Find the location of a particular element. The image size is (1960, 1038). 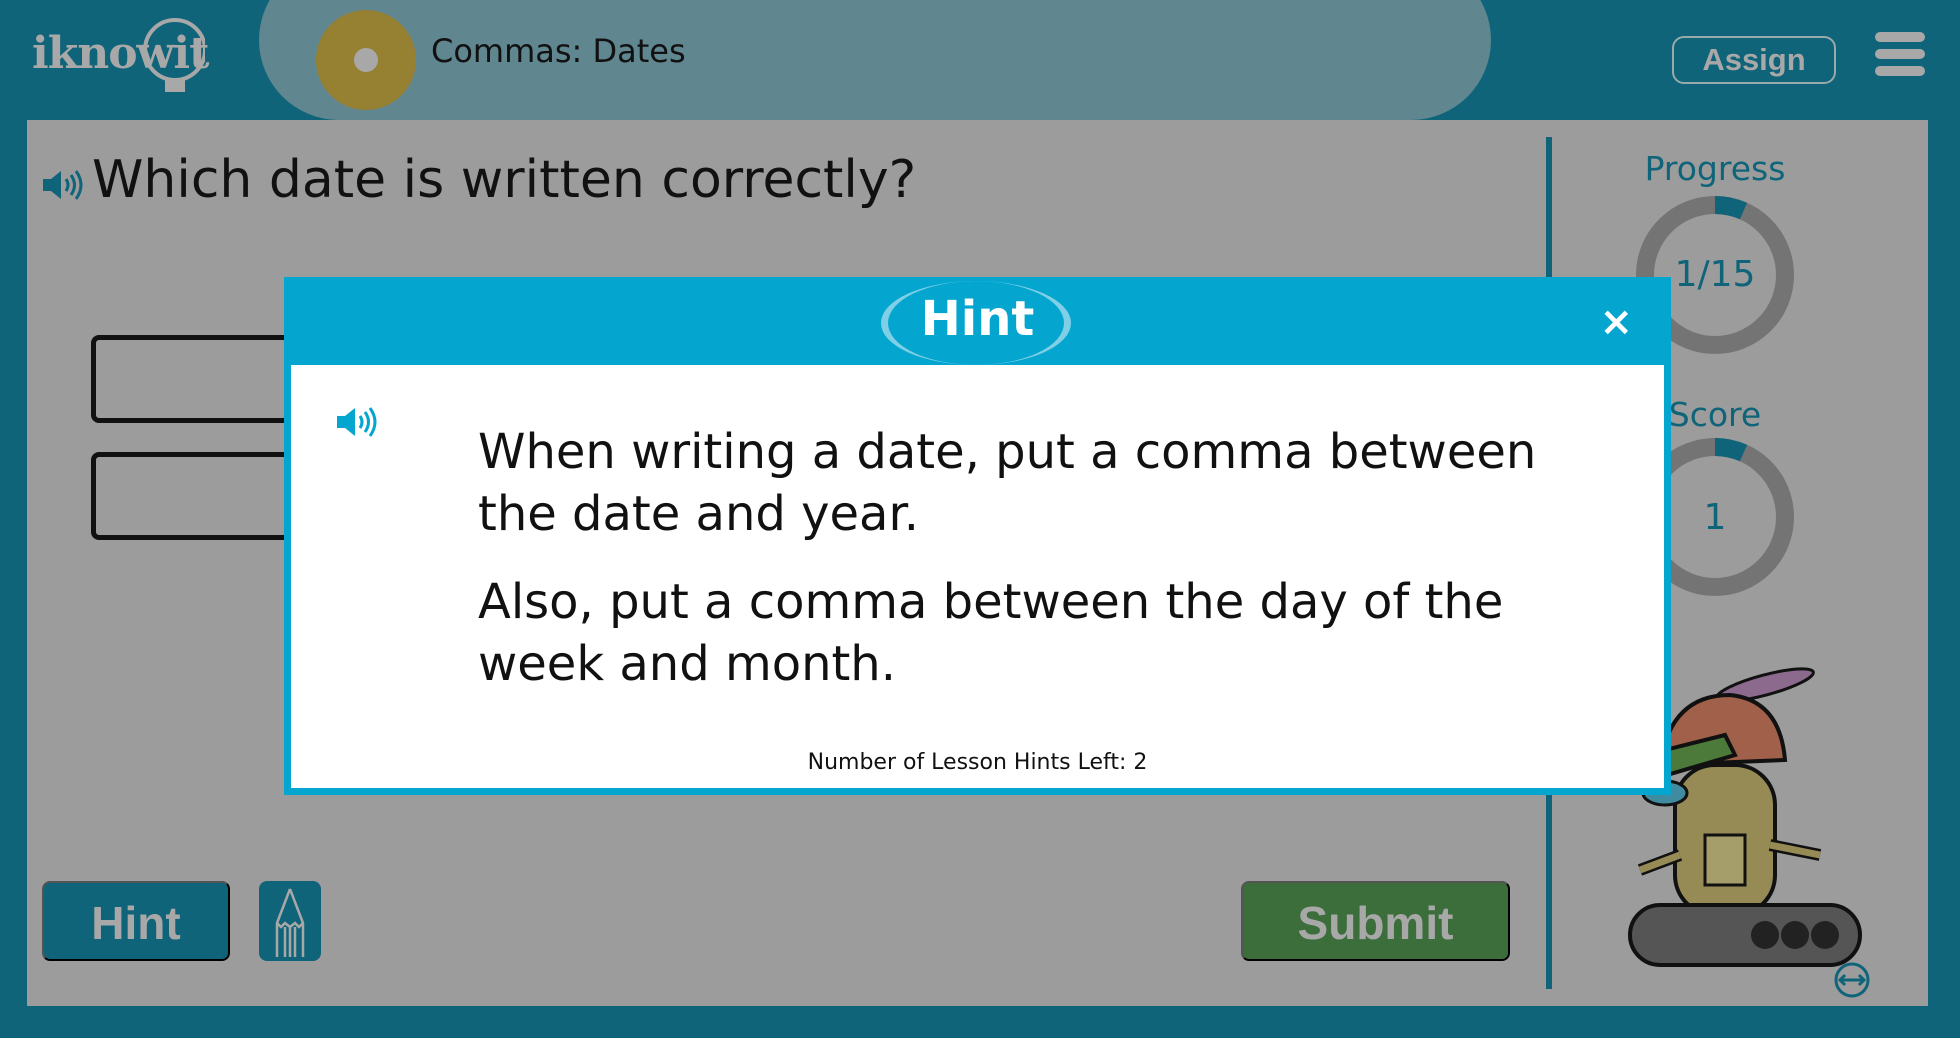

close-icon: × is located at coordinates (1616, 322).